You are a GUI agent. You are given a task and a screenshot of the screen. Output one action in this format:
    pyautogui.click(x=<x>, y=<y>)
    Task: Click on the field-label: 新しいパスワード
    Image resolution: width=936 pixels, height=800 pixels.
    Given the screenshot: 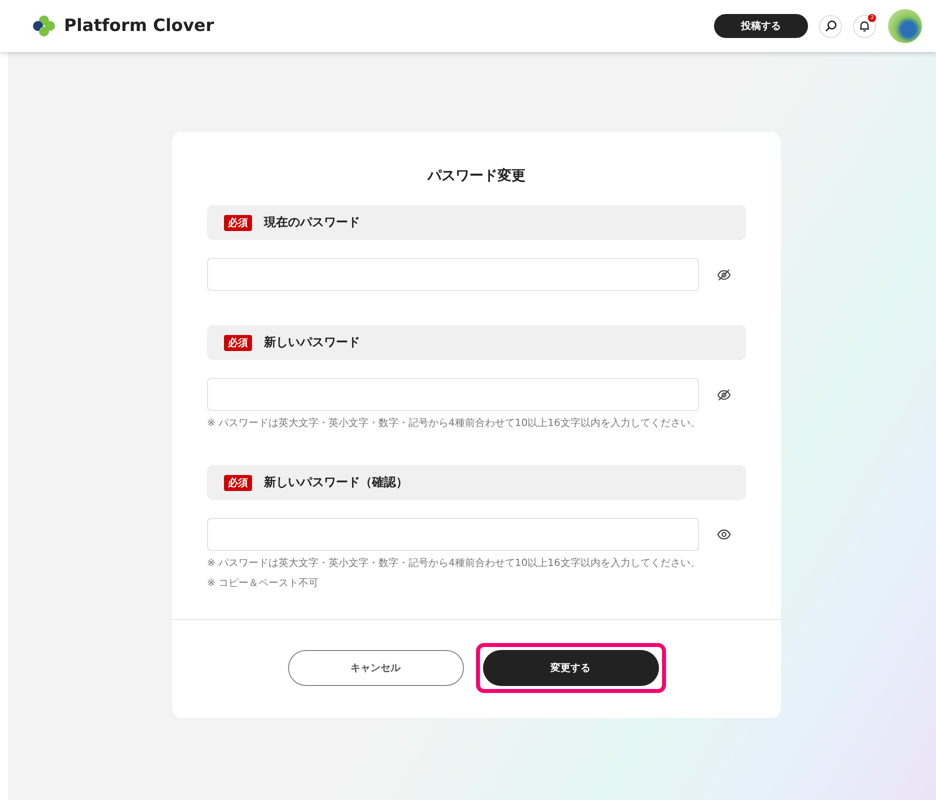 What is the action you would take?
    pyautogui.click(x=312, y=342)
    